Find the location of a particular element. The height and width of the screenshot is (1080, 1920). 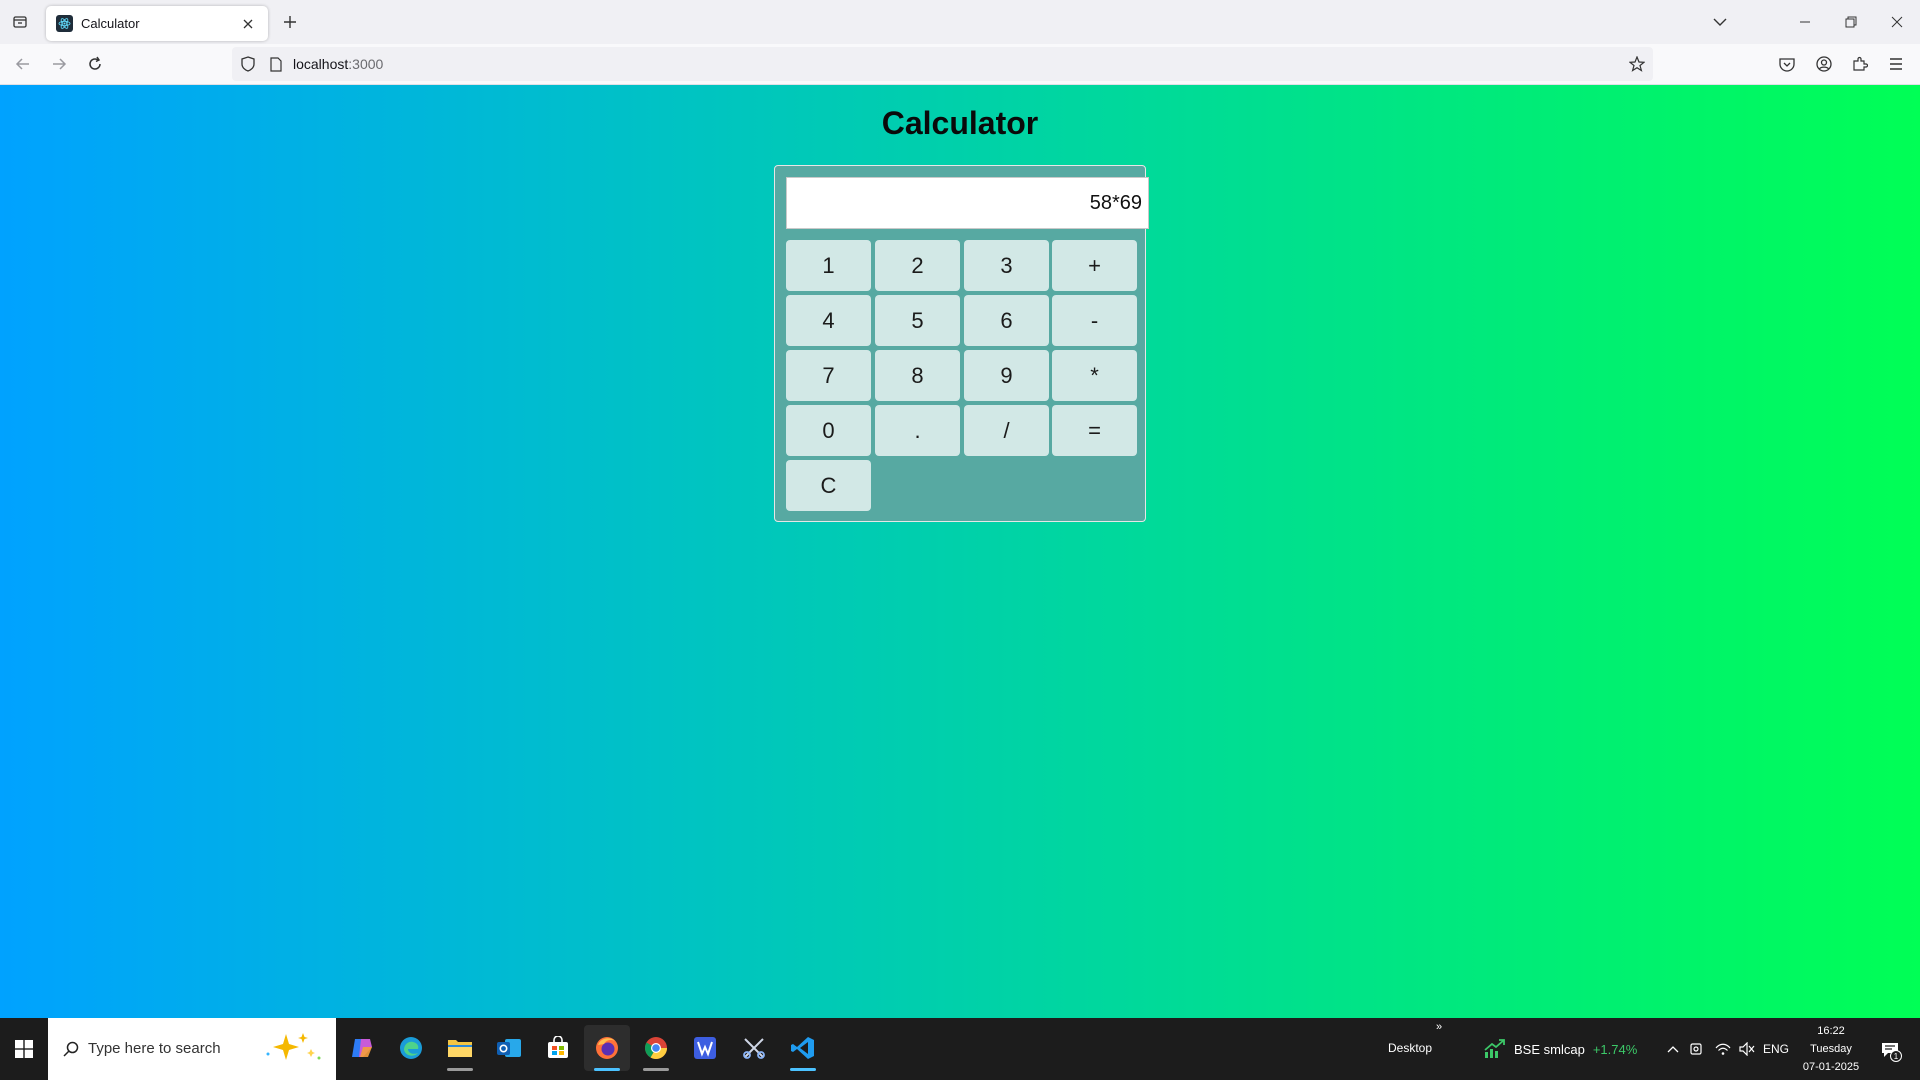

key-decimal: . is located at coordinates (917, 430).